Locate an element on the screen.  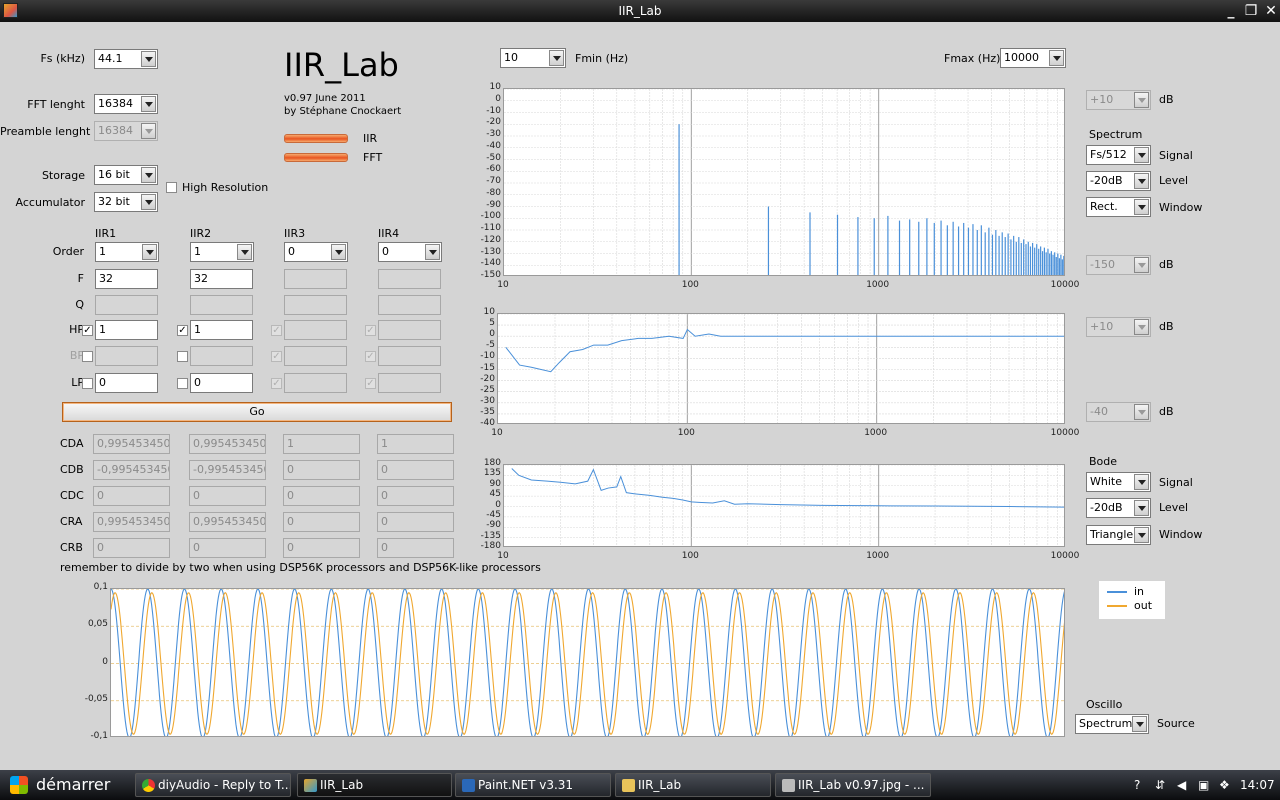
maximize-icon: ❐ is located at coordinates (1251, 11).